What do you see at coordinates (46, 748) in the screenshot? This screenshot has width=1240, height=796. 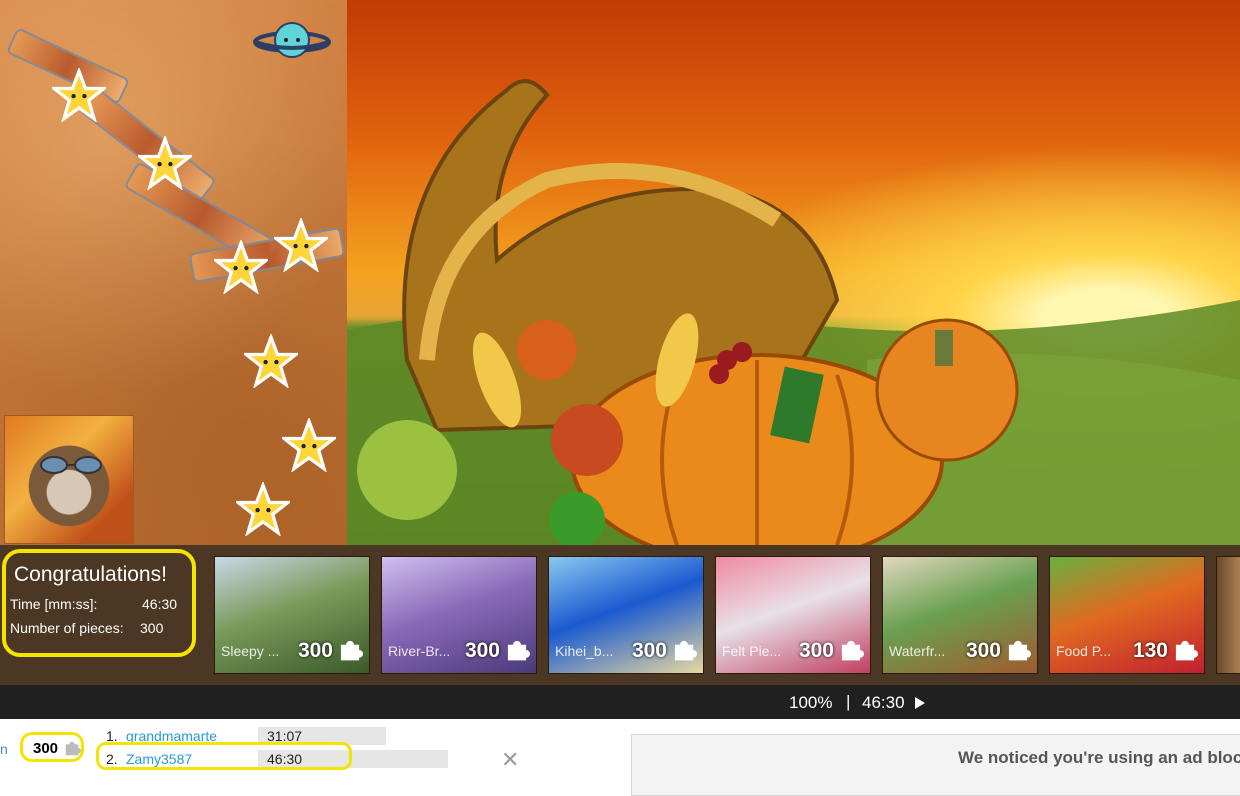 I see `pieces-count: 300` at bounding box center [46, 748].